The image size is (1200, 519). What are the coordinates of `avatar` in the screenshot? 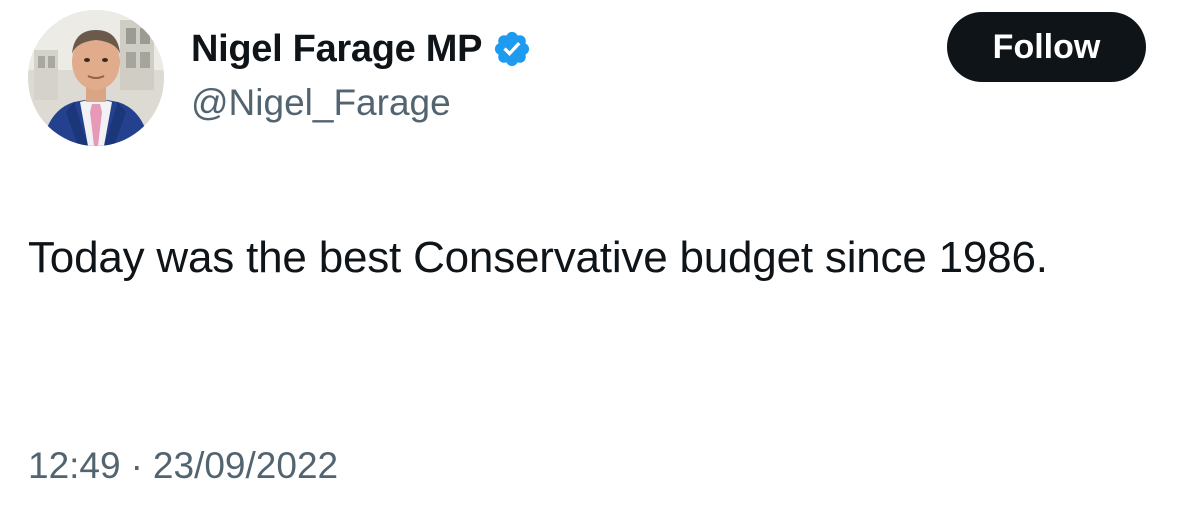 It's located at (96, 78).